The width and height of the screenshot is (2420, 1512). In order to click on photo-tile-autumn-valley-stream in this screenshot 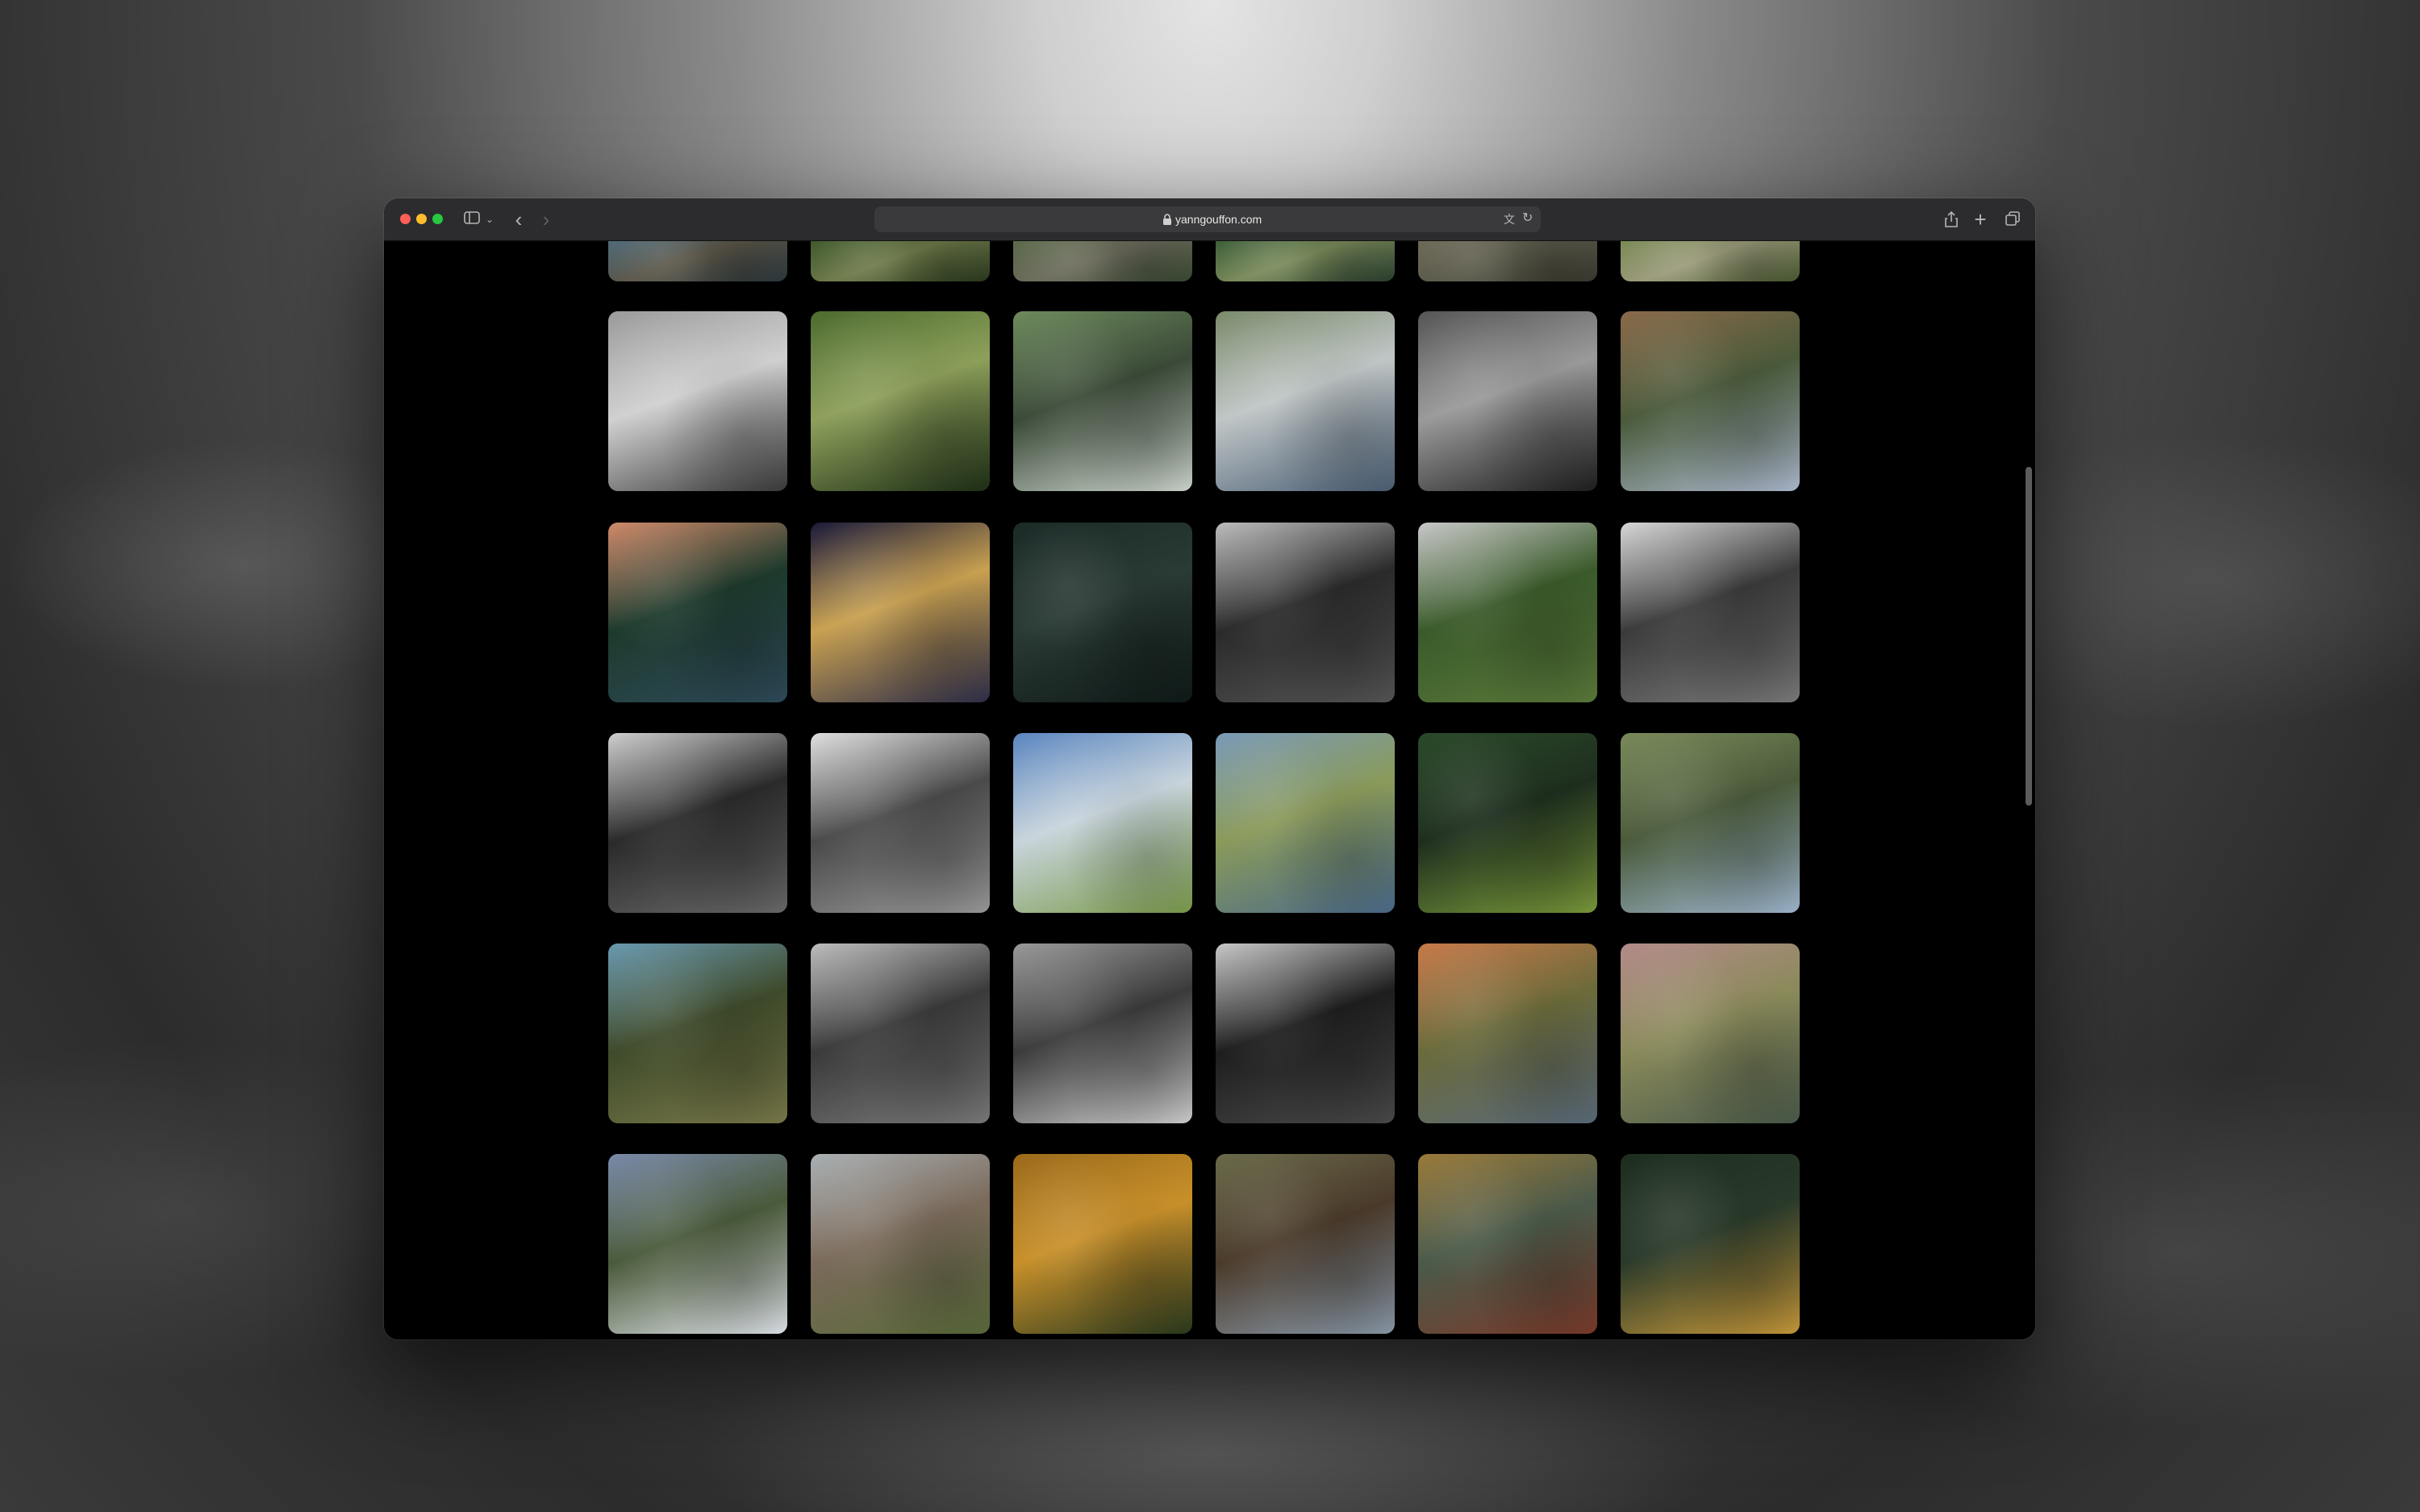, I will do `click(1305, 1244)`.